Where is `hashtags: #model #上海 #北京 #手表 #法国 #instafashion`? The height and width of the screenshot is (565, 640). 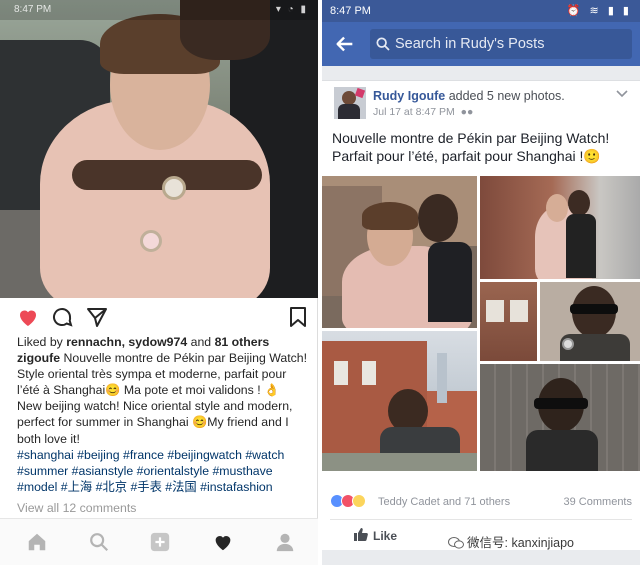
hashtags: #model #上海 #北京 #手表 #法国 #instafashion is located at coordinates (165, 487).